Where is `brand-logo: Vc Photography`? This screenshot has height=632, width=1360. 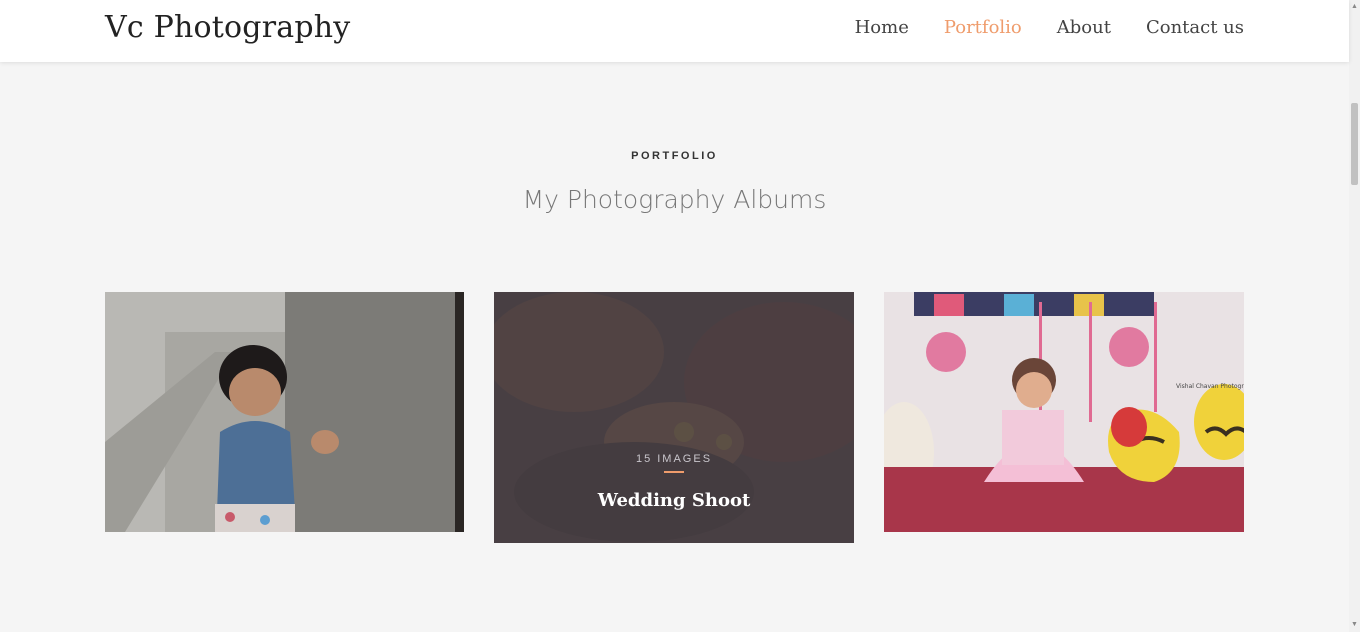
brand-logo: Vc Photography is located at coordinates (227, 27).